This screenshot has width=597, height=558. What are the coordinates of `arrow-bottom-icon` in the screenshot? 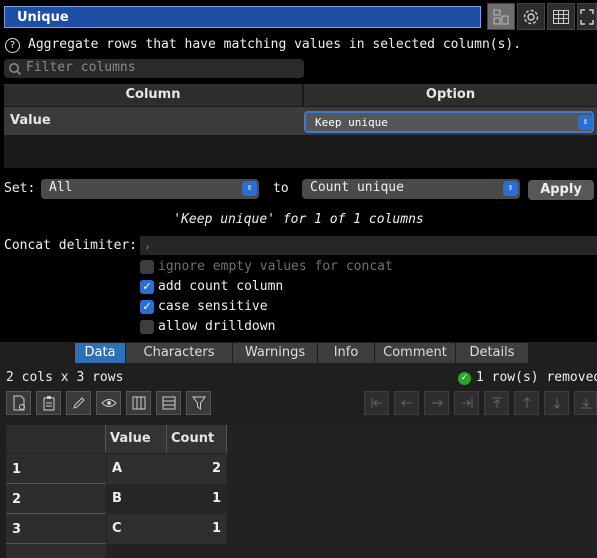 It's located at (585, 403).